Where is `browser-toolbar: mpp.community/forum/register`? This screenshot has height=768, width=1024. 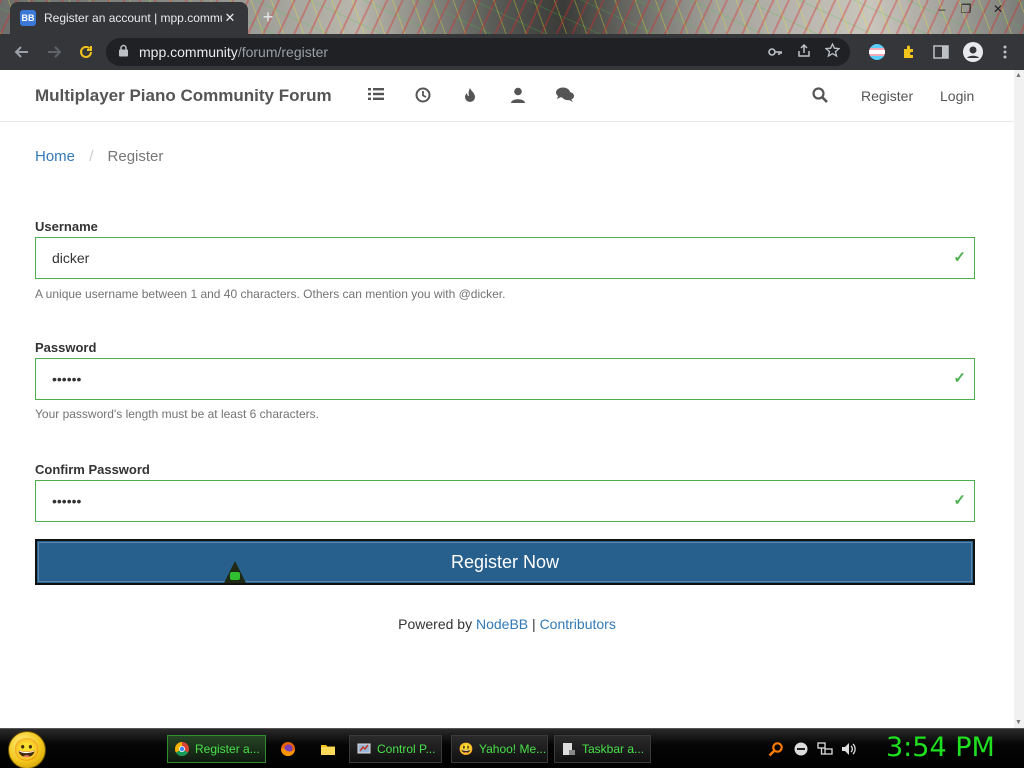
browser-toolbar: mpp.community/forum/register is located at coordinates (512, 52).